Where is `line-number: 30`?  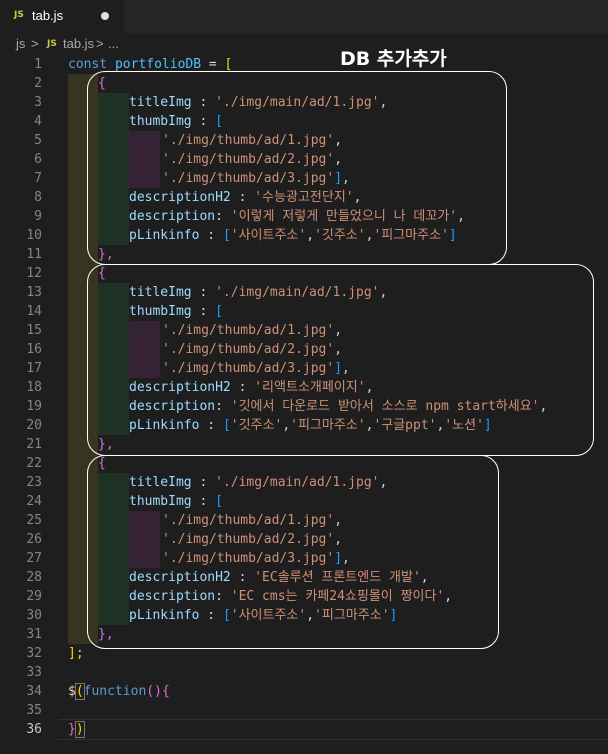
line-number: 30 is located at coordinates (34, 615).